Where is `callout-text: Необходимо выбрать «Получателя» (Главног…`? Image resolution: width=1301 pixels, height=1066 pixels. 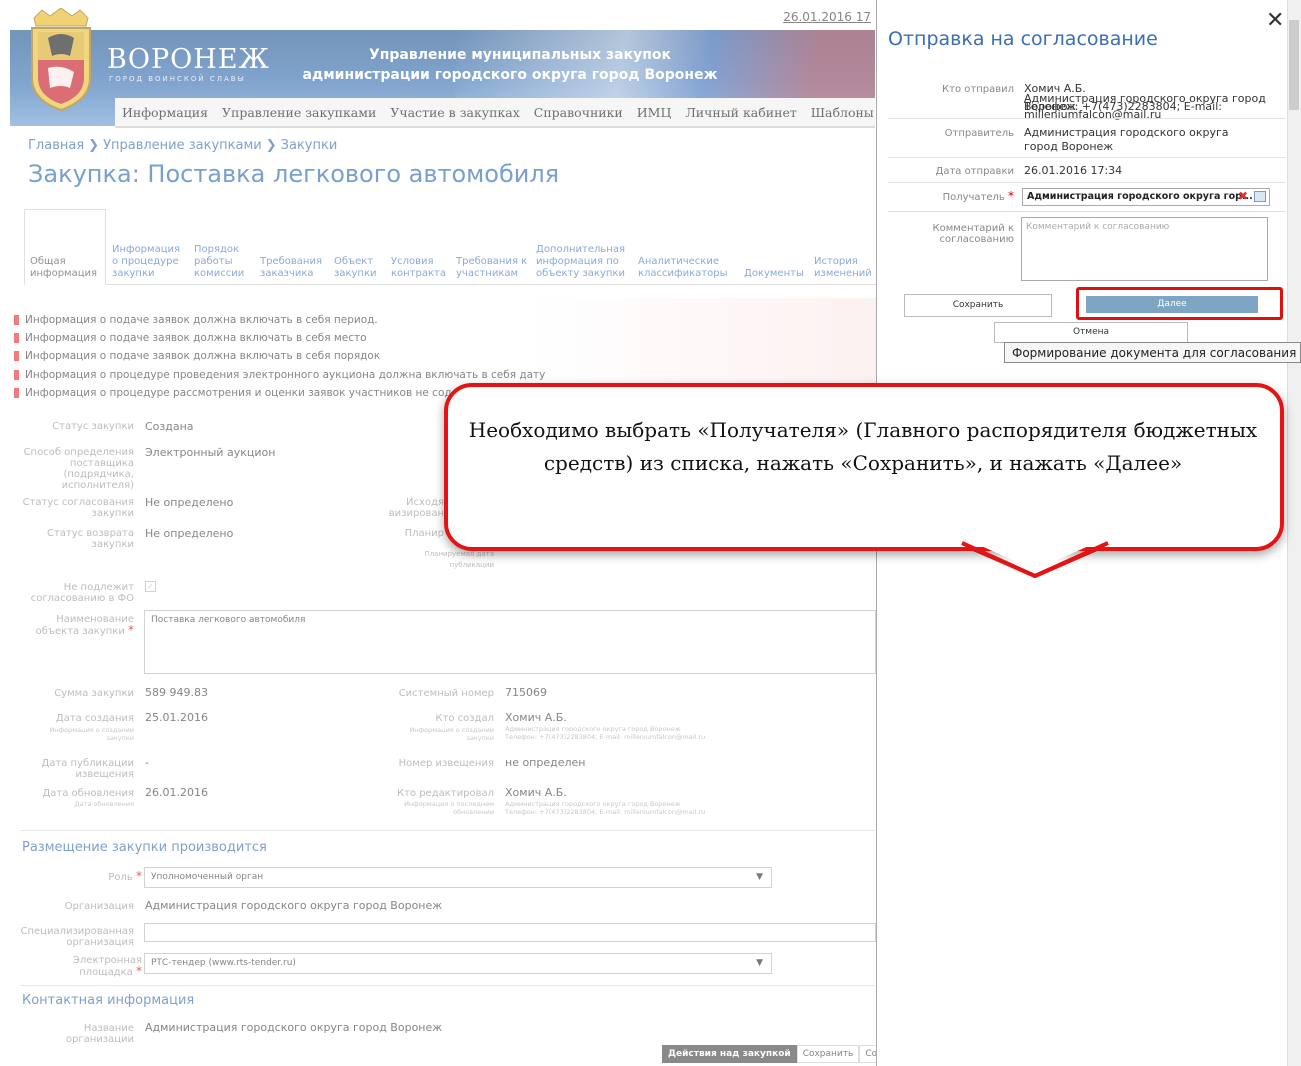
callout-text: Необходимо выбрать «Получателя» (Главног… is located at coordinates (863, 446).